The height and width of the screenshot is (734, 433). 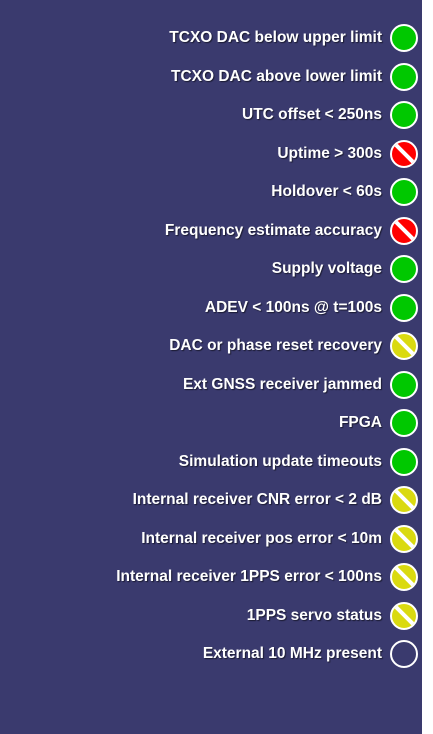 I want to click on status-row-holdover: Holdover < 60s, so click(x=211, y=192).